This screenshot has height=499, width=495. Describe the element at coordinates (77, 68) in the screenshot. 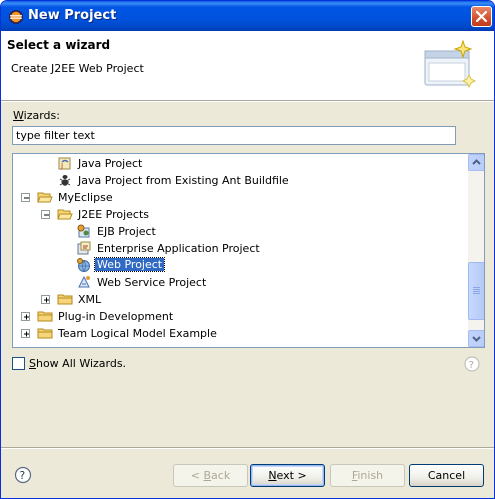

I see `banner-description: Create J2EE Web Project` at that location.